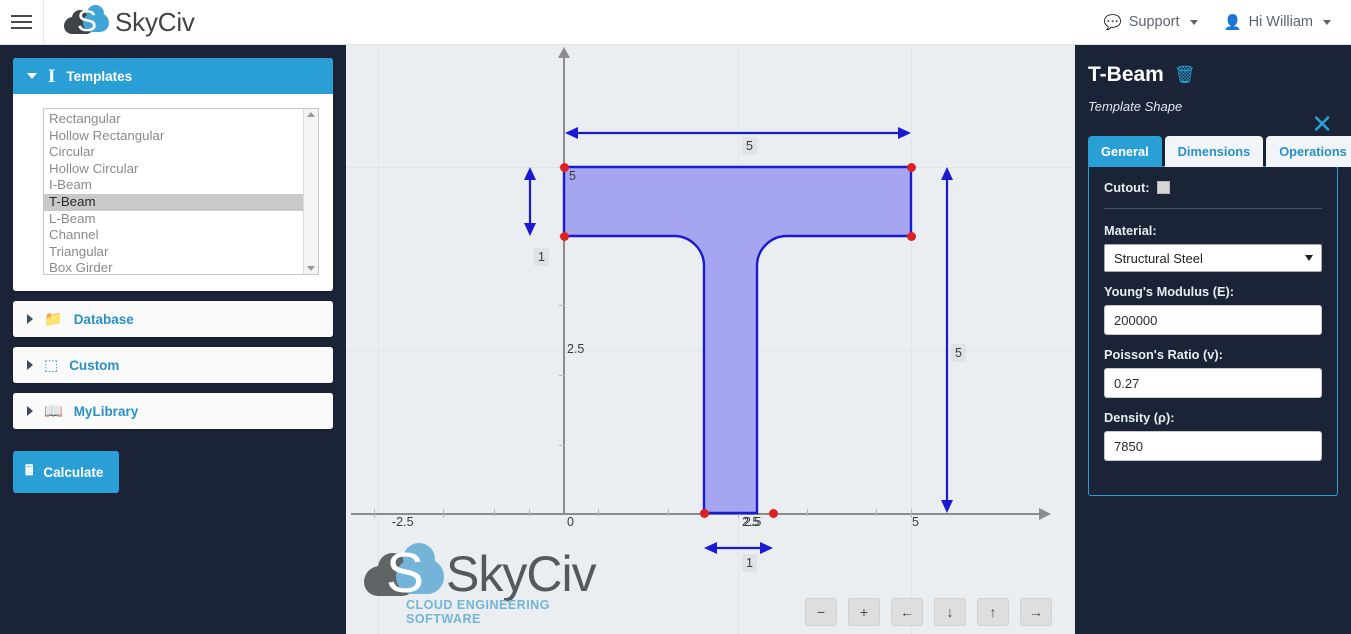 This screenshot has height=634, width=1351. Describe the element at coordinates (173, 202) in the screenshot. I see `list-item-selected: T-Beam` at that location.